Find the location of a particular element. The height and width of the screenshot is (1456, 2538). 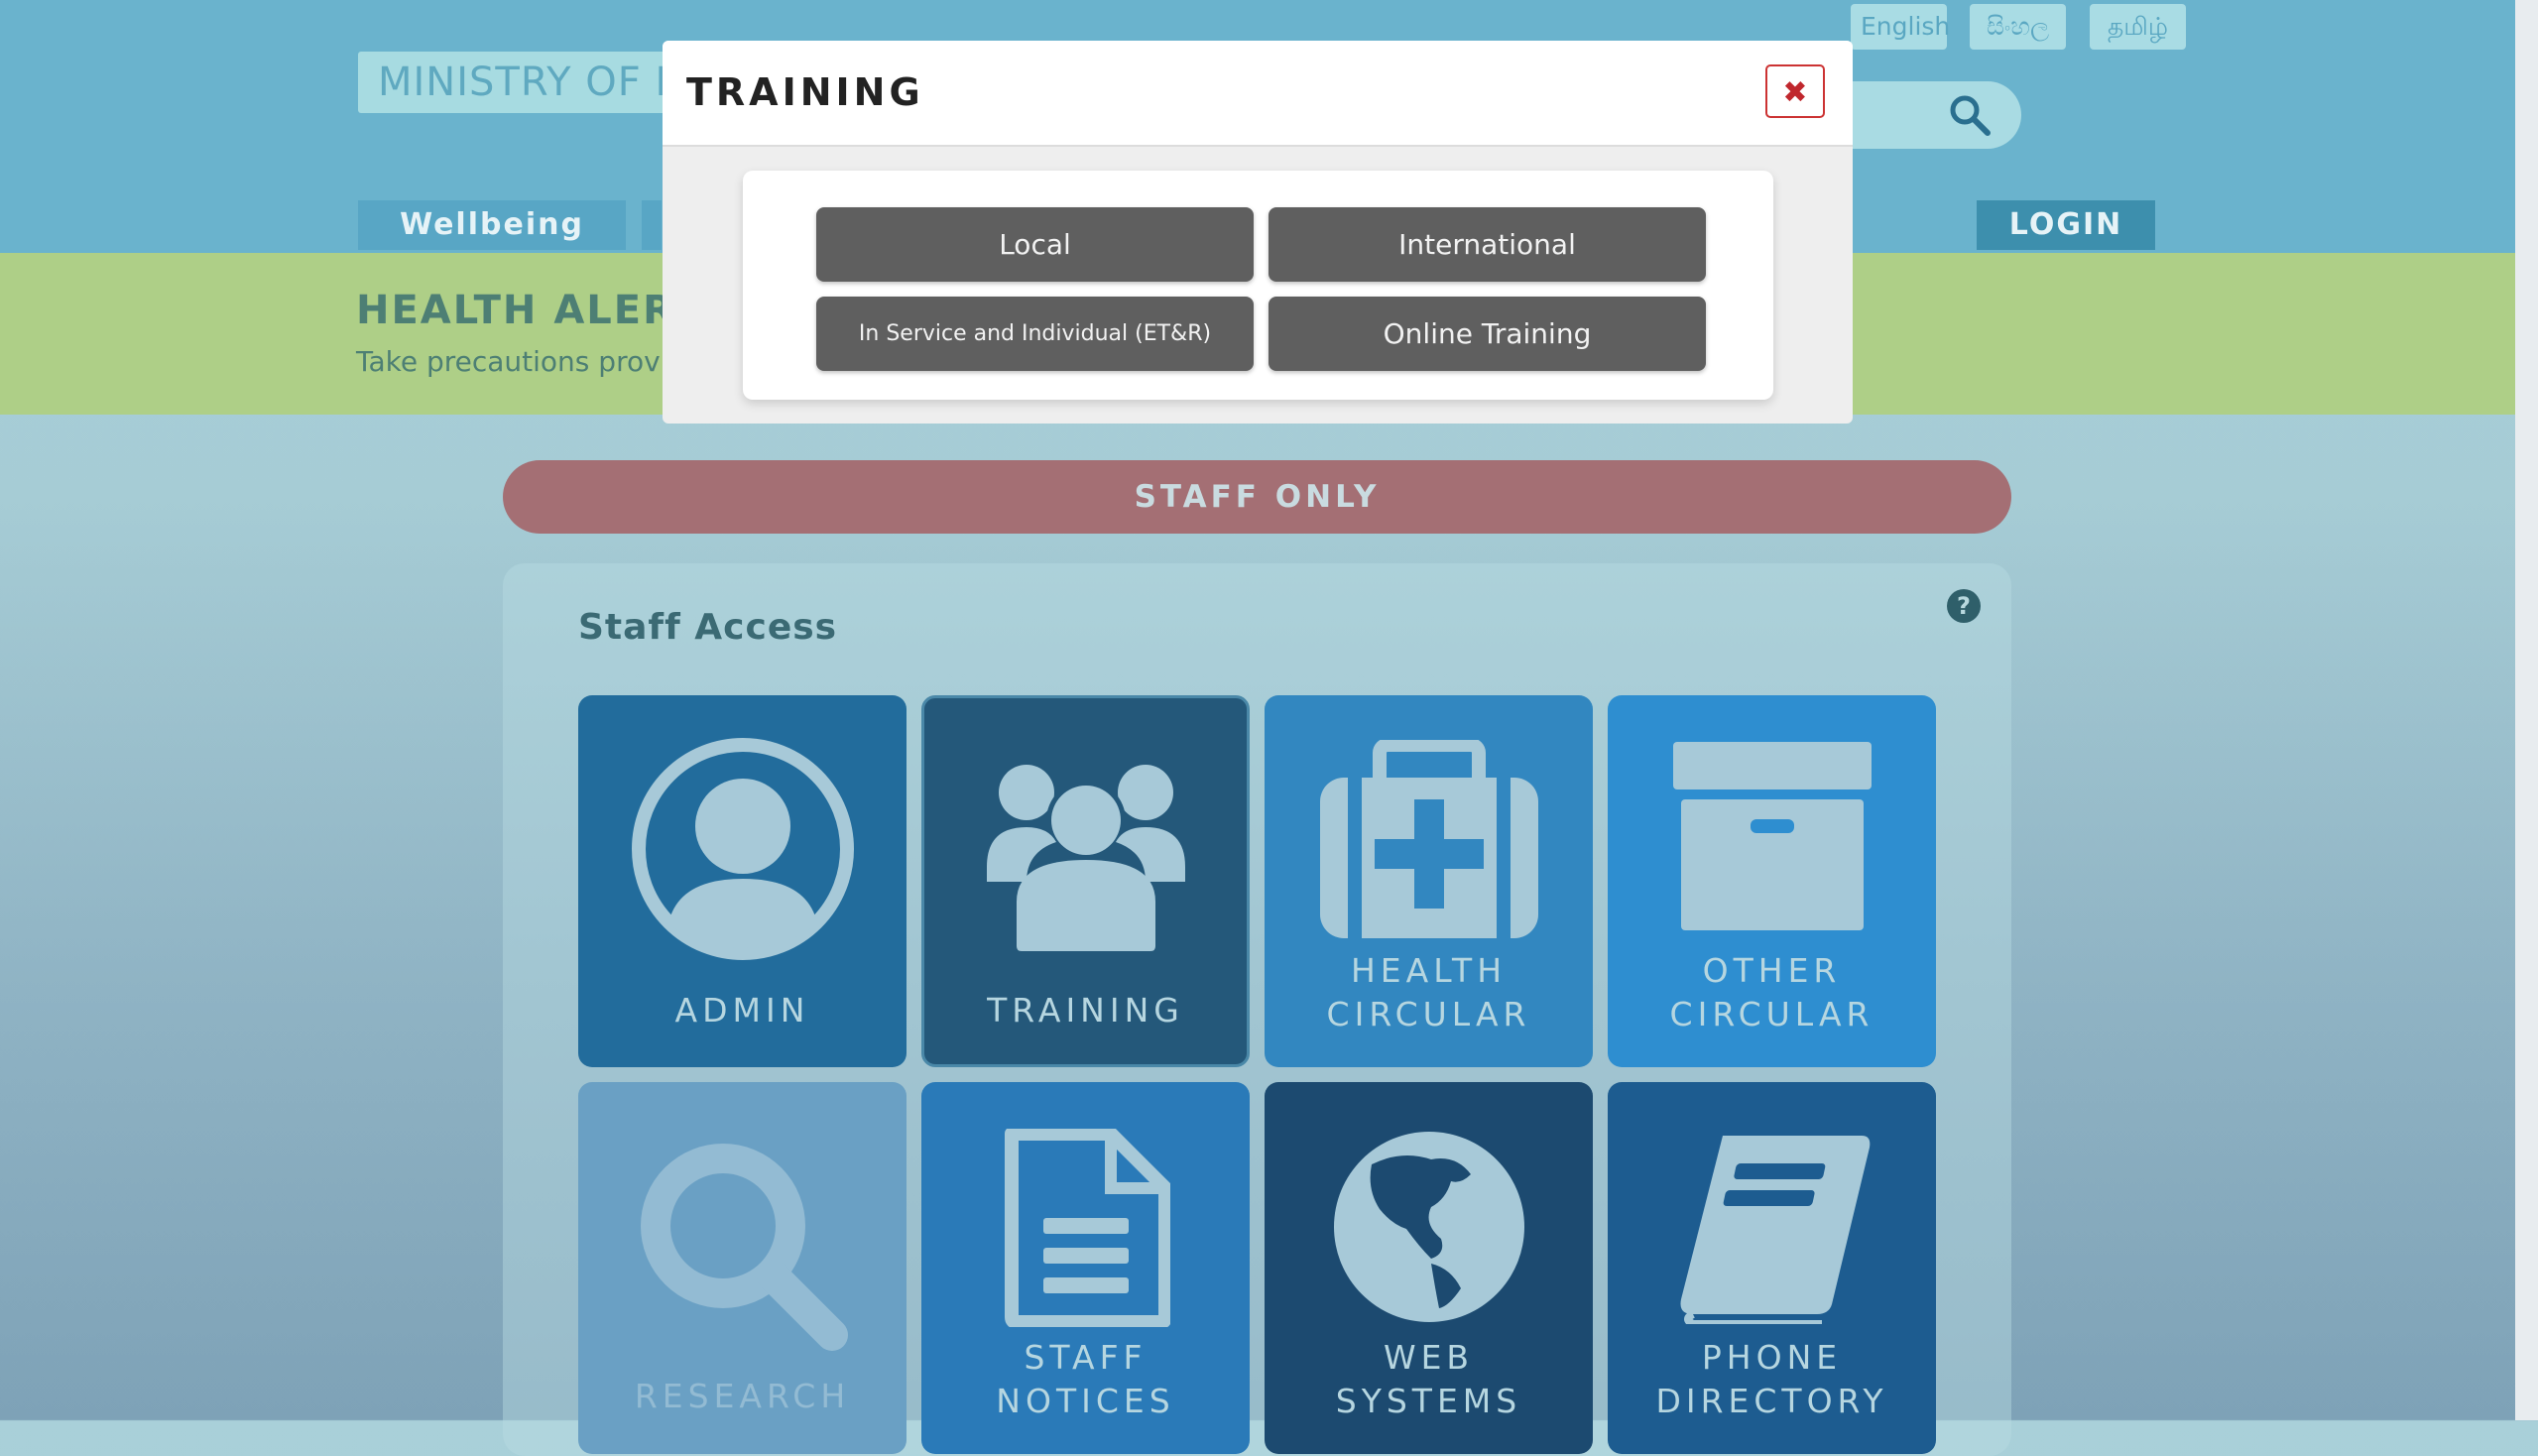

tile-staff-notices: STAFF NOTICES is located at coordinates (1085, 1268).